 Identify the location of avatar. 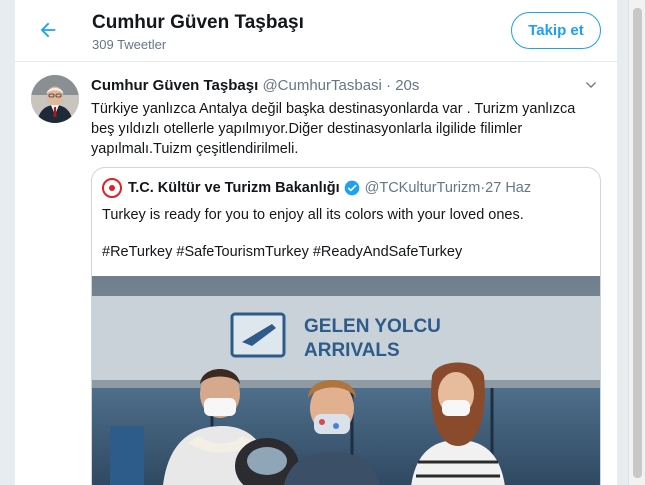
(55, 99).